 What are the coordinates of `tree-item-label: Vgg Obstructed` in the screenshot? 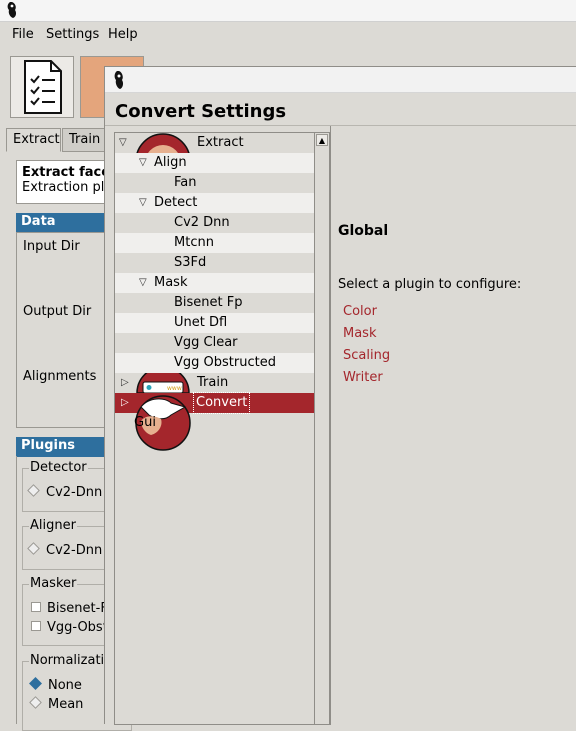 It's located at (225, 362).